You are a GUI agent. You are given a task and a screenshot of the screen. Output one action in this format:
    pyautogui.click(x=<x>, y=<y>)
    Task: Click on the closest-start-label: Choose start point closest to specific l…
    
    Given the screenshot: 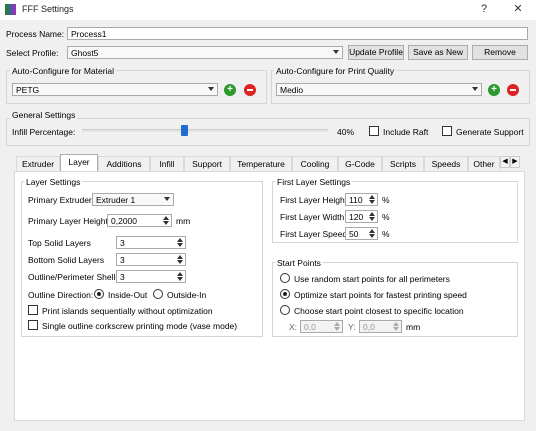 What is the action you would take?
    pyautogui.click(x=379, y=311)
    